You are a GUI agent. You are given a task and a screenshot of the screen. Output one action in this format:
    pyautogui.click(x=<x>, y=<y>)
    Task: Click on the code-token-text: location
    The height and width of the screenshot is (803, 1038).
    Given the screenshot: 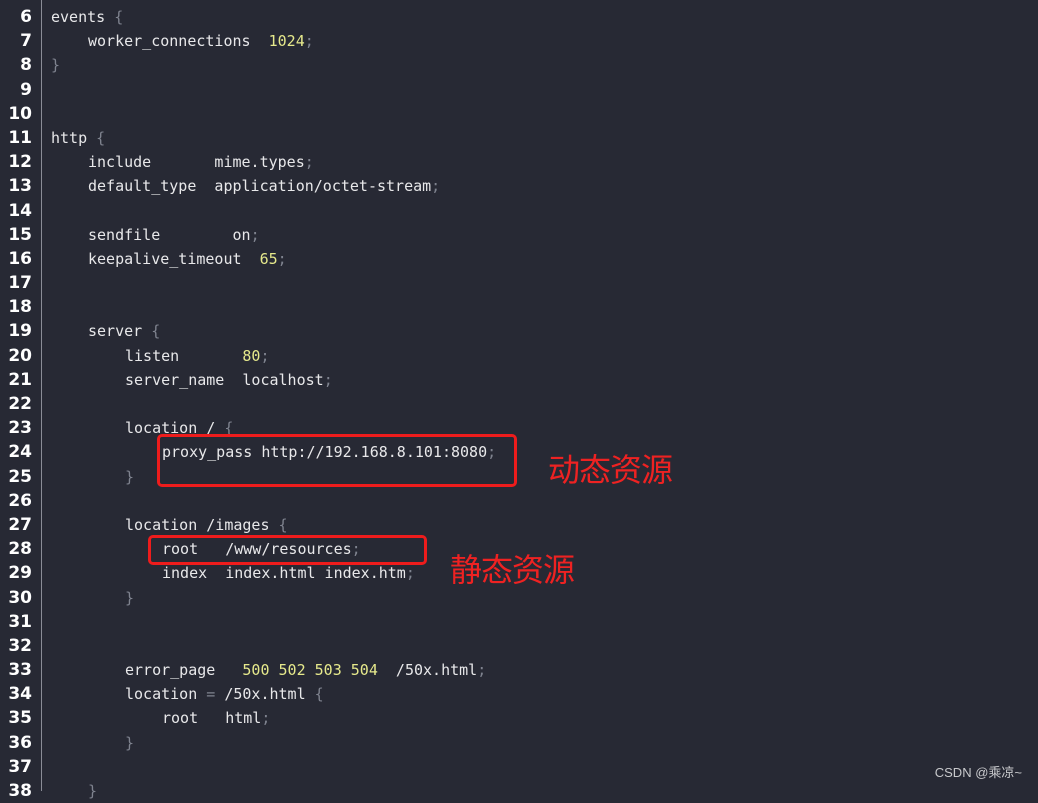 What is the action you would take?
    pyautogui.click(x=166, y=694)
    